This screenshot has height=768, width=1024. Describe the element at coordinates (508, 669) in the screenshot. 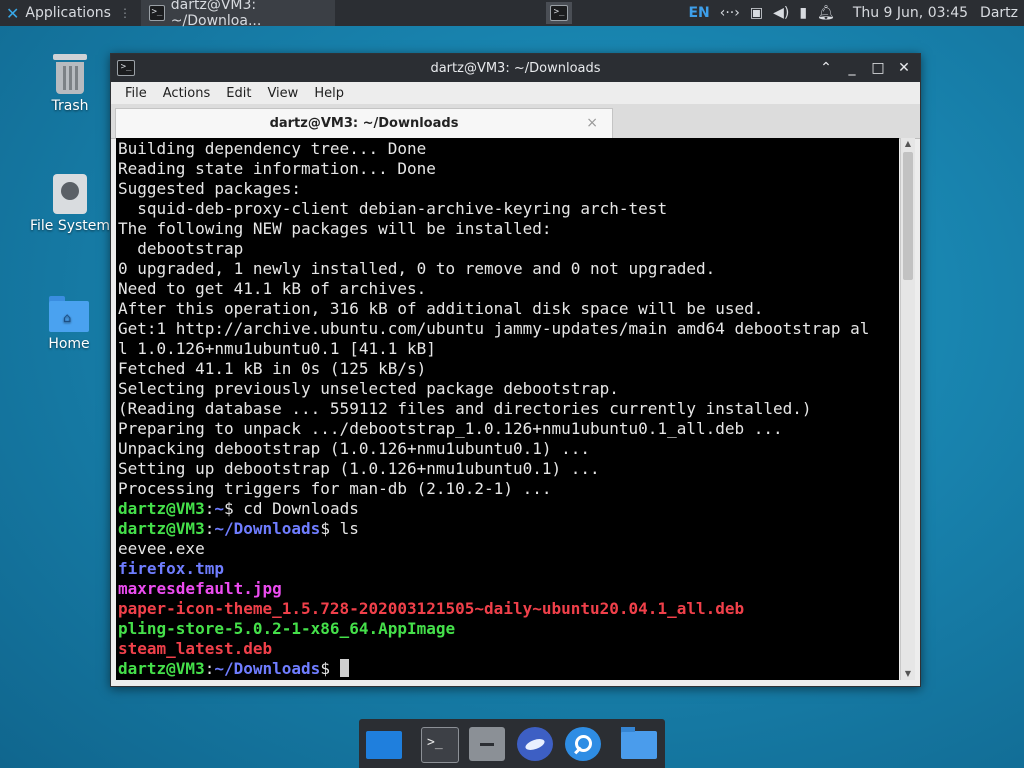

I see `terminal-prompt-line: dartz@VM3:~/Downloads$` at that location.